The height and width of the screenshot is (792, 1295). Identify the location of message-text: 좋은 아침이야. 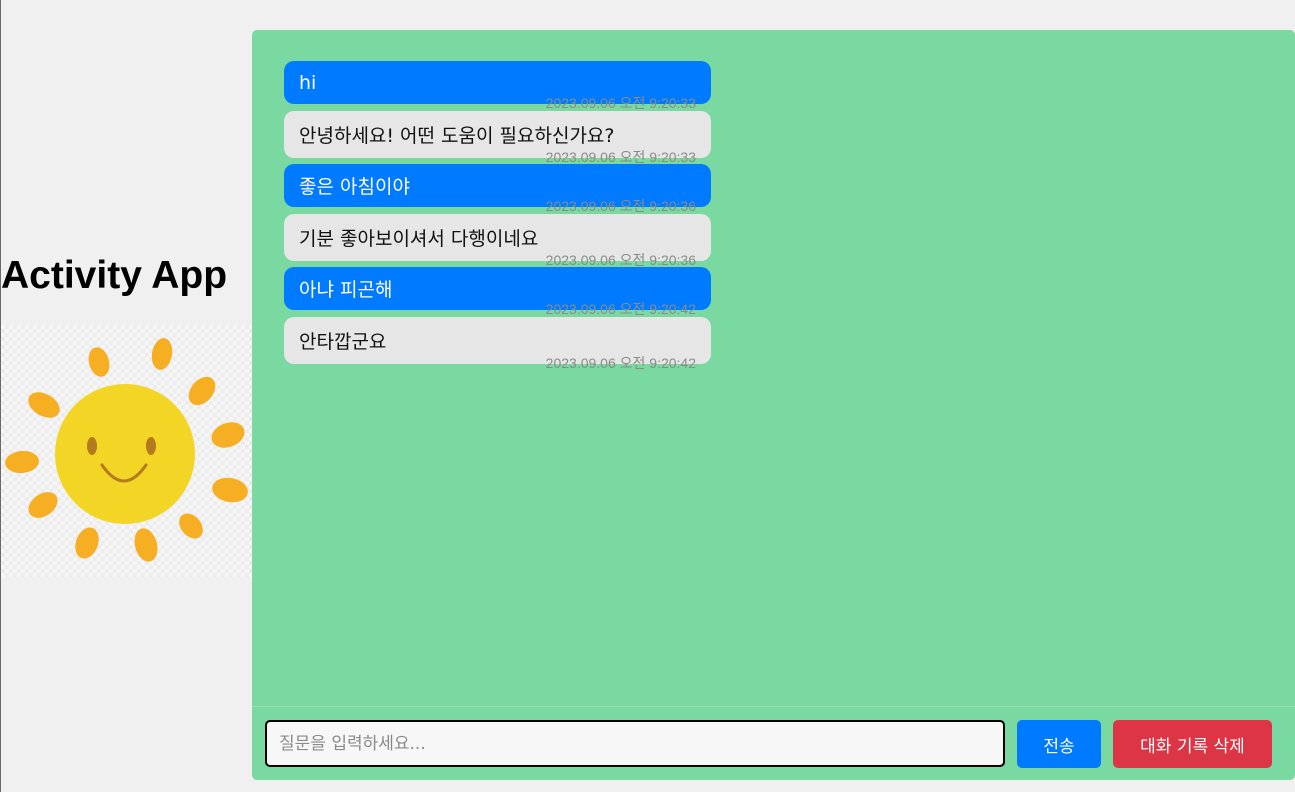
(354, 187).